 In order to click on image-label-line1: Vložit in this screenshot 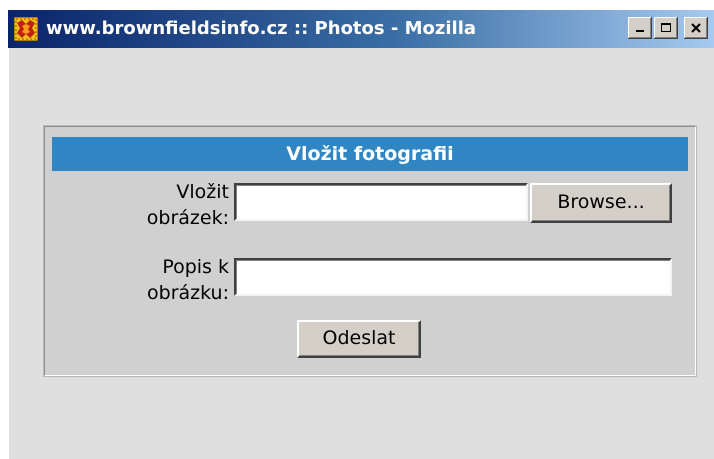, I will do `click(202, 192)`.